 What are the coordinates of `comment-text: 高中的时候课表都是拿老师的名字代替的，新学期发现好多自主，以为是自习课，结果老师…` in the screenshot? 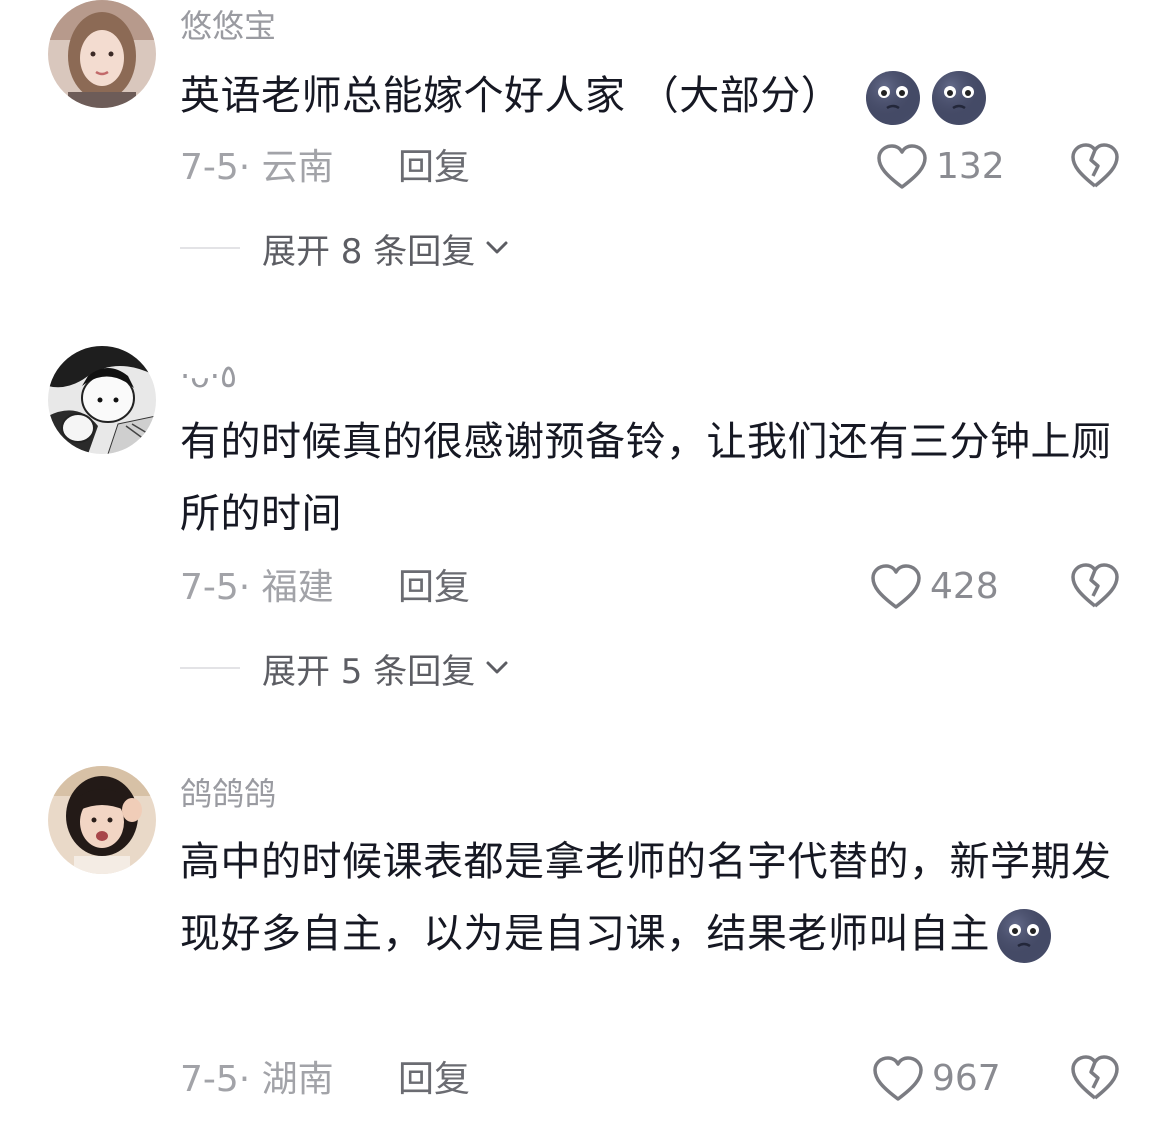 It's located at (650, 898).